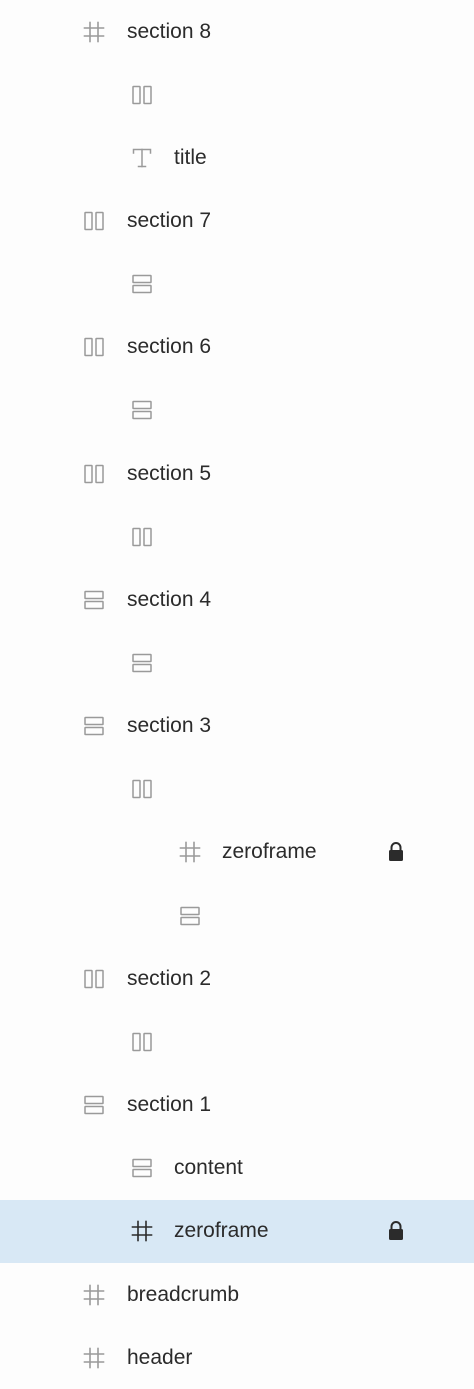 The image size is (474, 1389). What do you see at coordinates (208, 1168) in the screenshot?
I see `layer-label: content` at bounding box center [208, 1168].